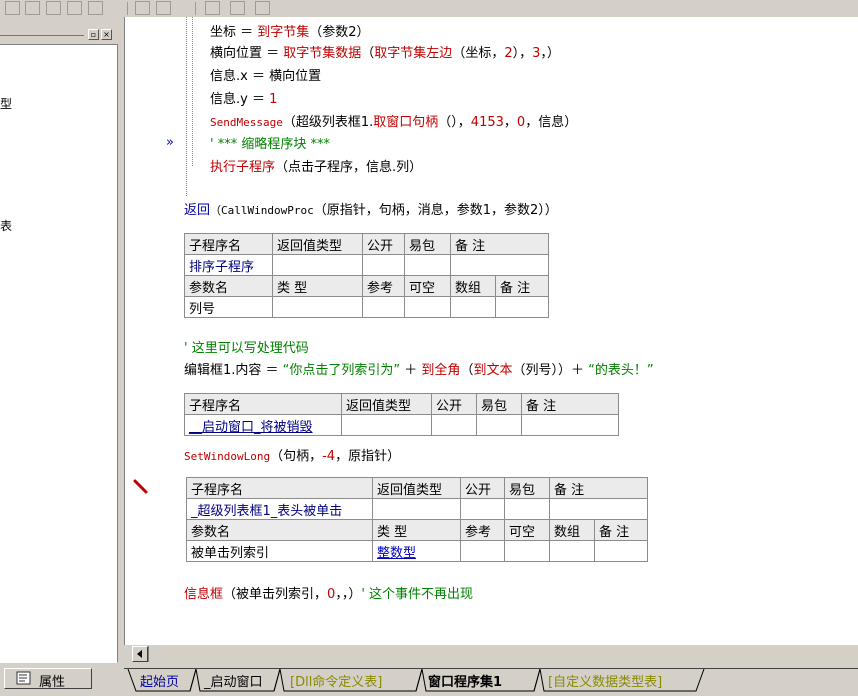  Describe the element at coordinates (228, 265) in the screenshot. I see `table-cell: 排序子程序` at that location.